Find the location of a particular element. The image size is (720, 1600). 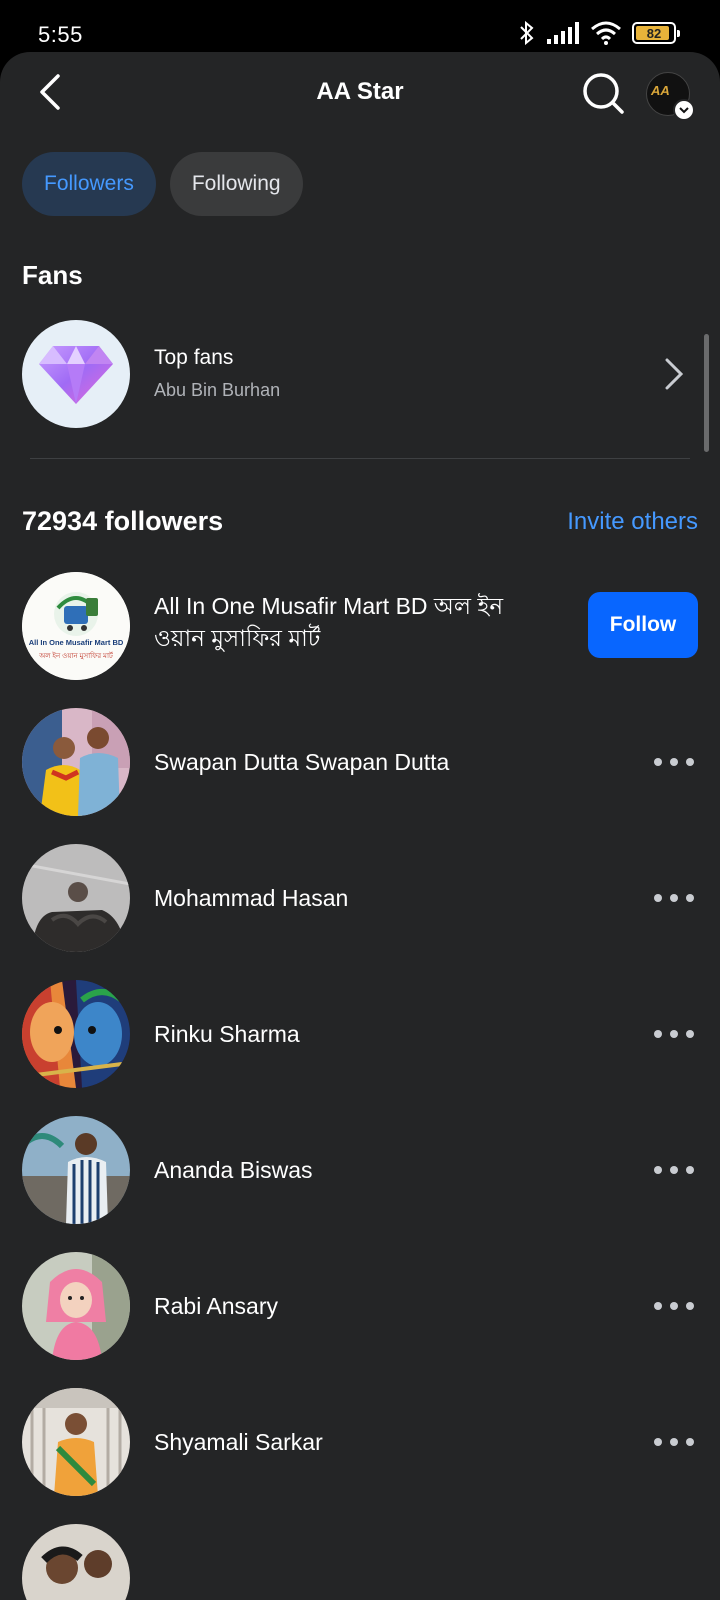

follower-row: Swapan Dutta Swapan Dutta is located at coordinates (360, 763).